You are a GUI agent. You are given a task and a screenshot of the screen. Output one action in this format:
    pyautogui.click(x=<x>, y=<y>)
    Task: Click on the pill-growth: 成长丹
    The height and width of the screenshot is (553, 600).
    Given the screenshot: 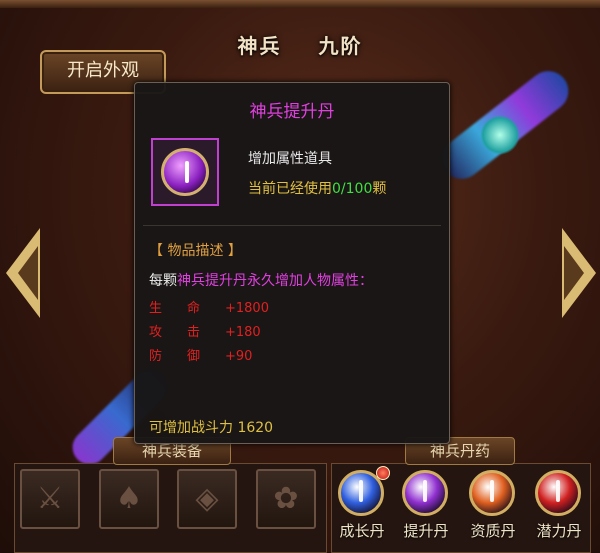 What is the action you would take?
    pyautogui.click(x=363, y=503)
    